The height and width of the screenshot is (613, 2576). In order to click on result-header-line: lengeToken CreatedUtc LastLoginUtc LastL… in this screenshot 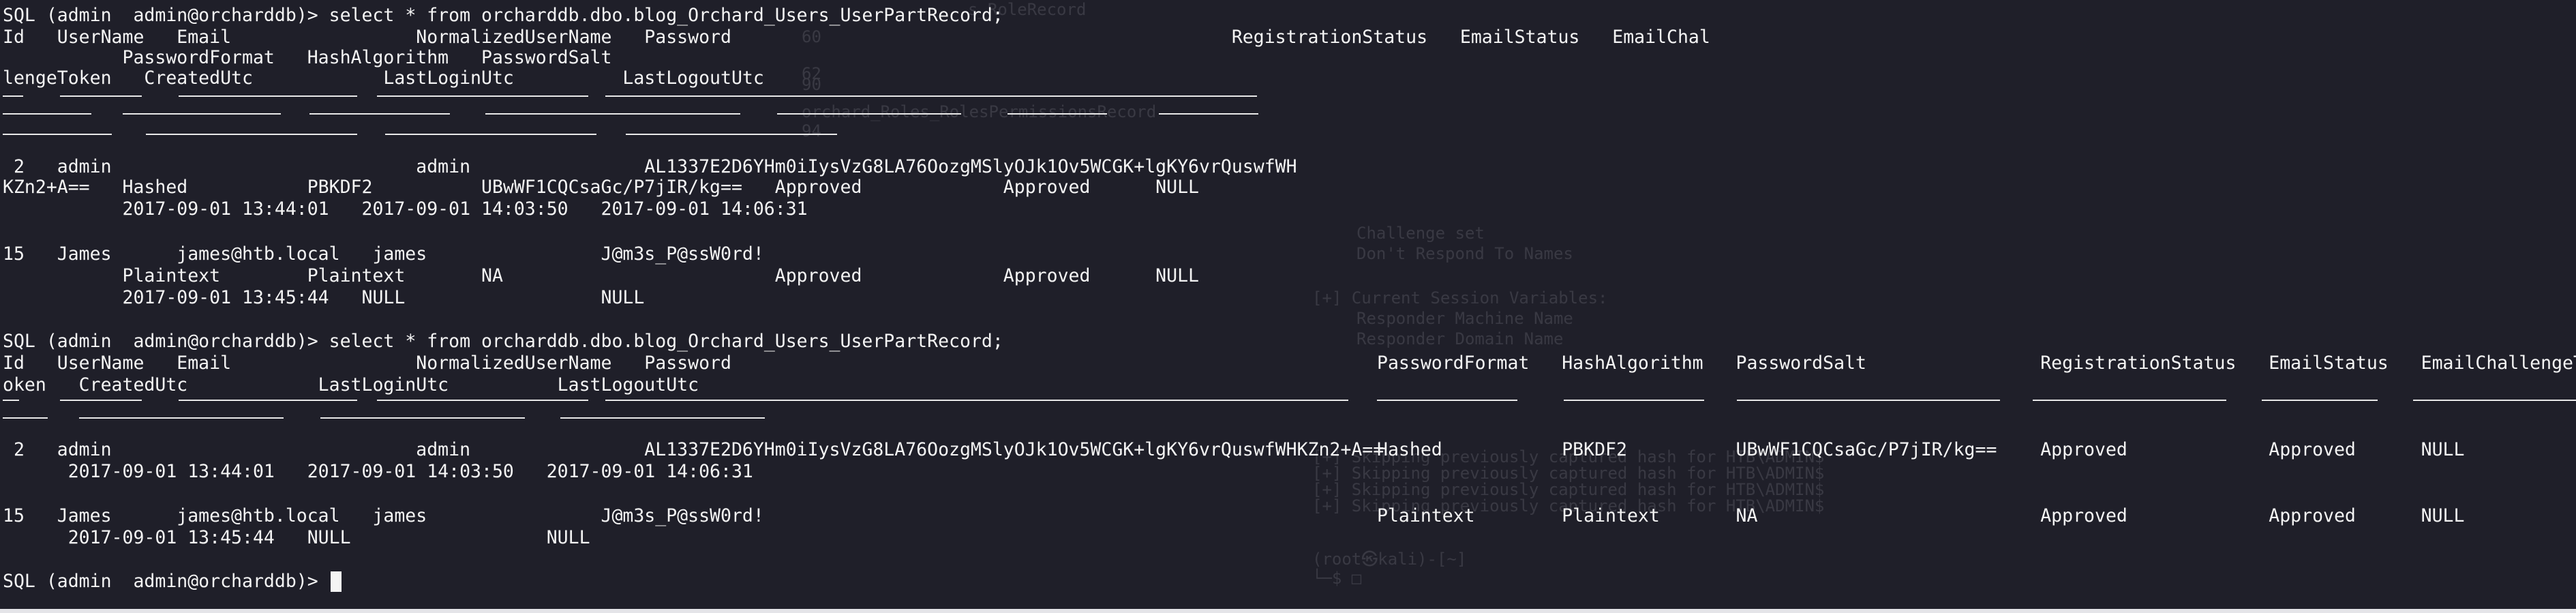, I will do `click(384, 79)`.